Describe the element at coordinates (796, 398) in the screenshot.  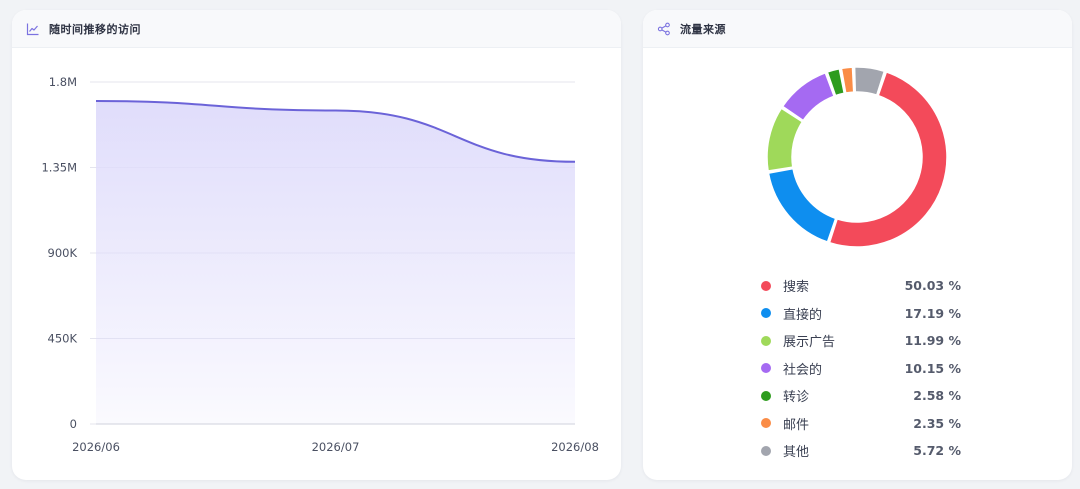
I see `legend-label: 转诊` at that location.